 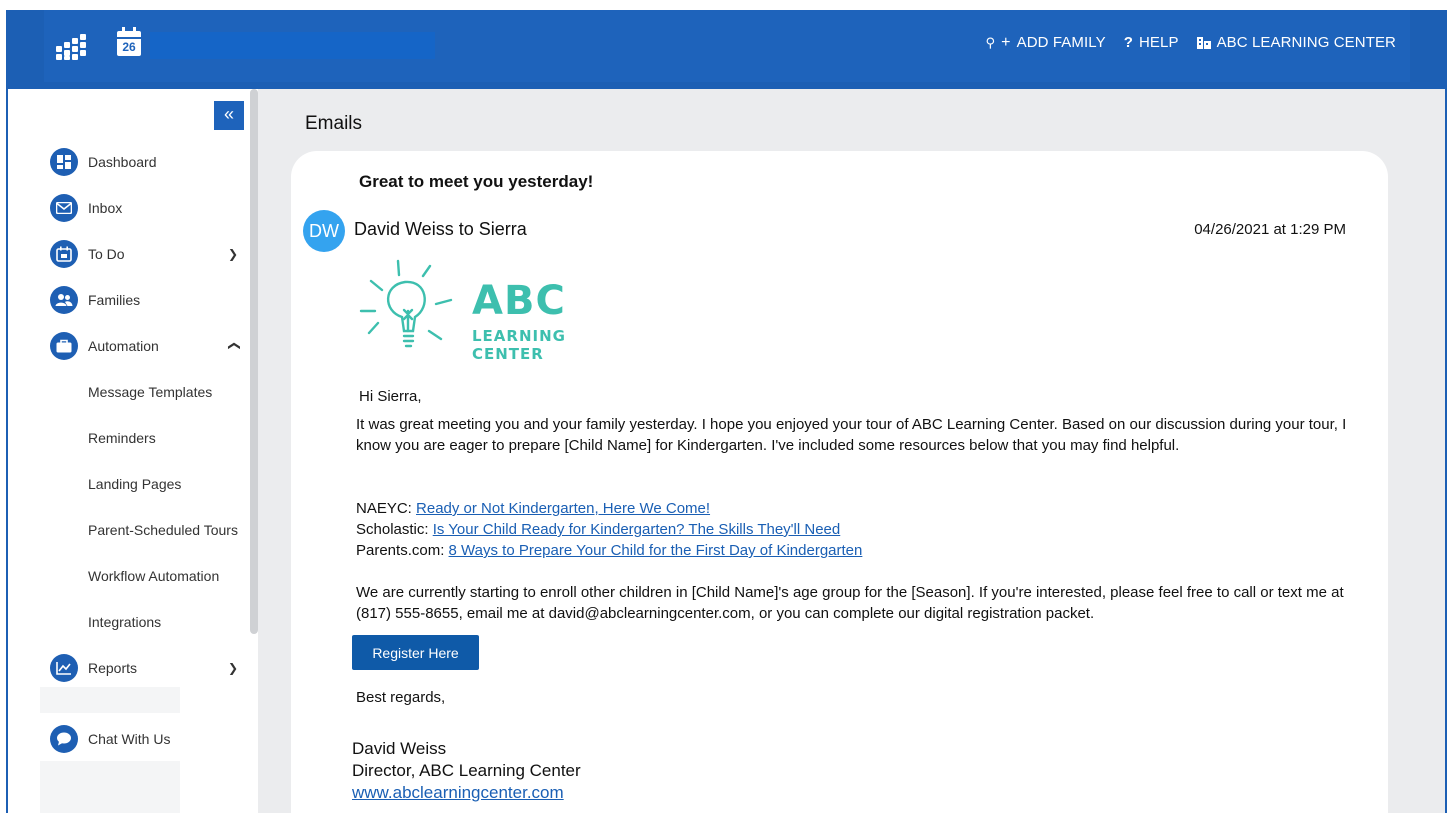 I want to click on chat-with-us-button: Chat With Us, so click(x=128, y=739).